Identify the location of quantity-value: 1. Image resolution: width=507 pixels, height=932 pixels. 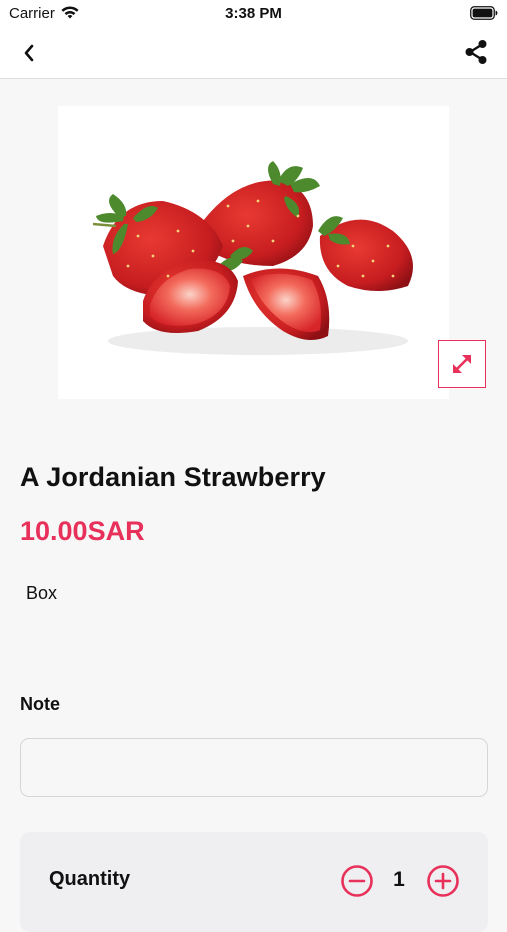
(399, 879).